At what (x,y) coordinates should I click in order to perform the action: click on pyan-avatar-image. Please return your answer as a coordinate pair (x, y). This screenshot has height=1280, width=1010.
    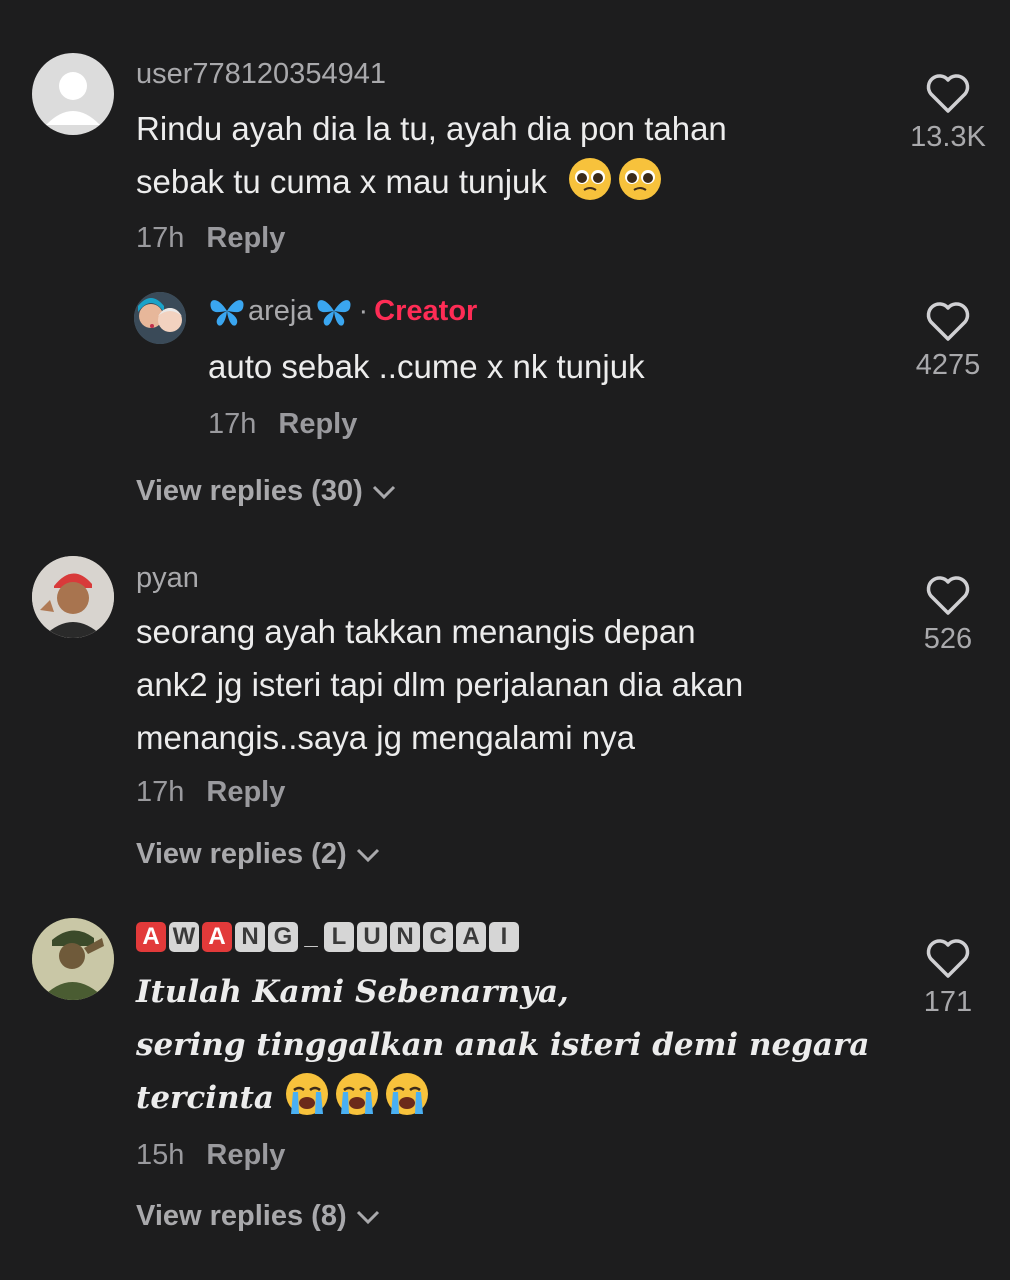
    Looking at the image, I should click on (73, 597).